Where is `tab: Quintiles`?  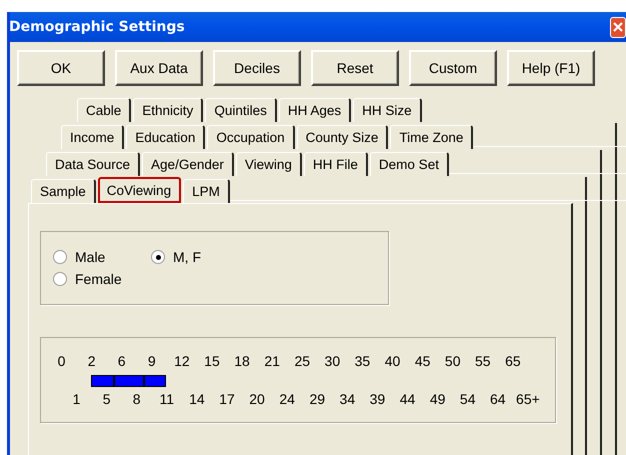
tab: Quintiles is located at coordinates (241, 110).